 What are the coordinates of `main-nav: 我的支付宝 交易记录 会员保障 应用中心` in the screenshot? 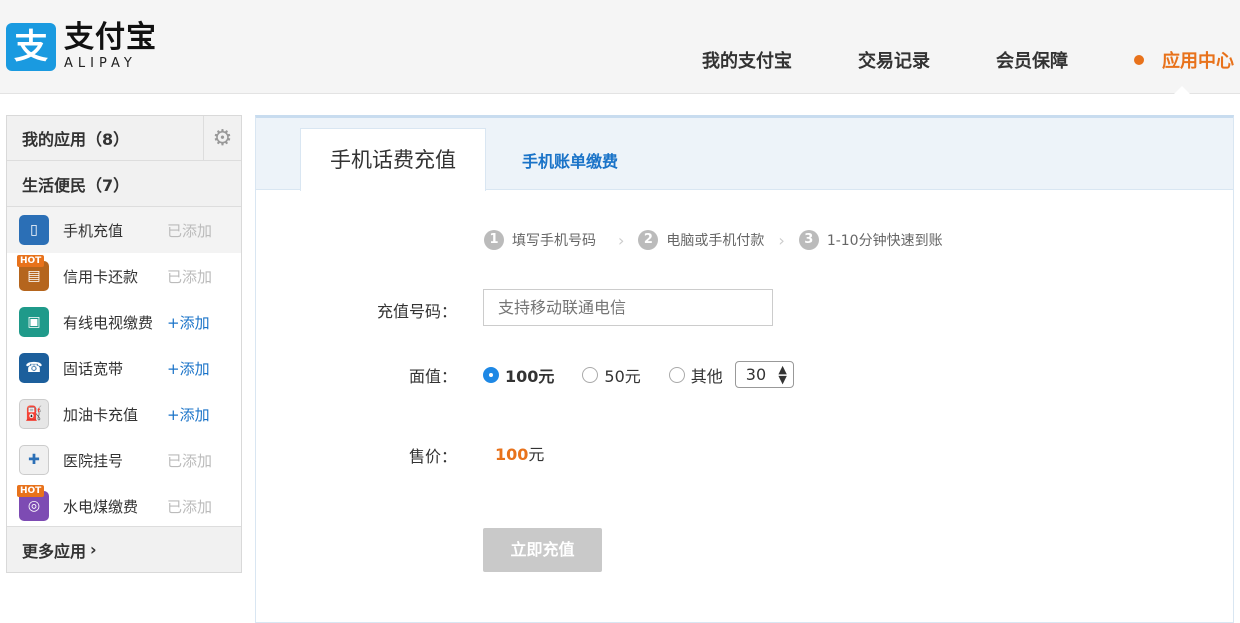 It's located at (935, 60).